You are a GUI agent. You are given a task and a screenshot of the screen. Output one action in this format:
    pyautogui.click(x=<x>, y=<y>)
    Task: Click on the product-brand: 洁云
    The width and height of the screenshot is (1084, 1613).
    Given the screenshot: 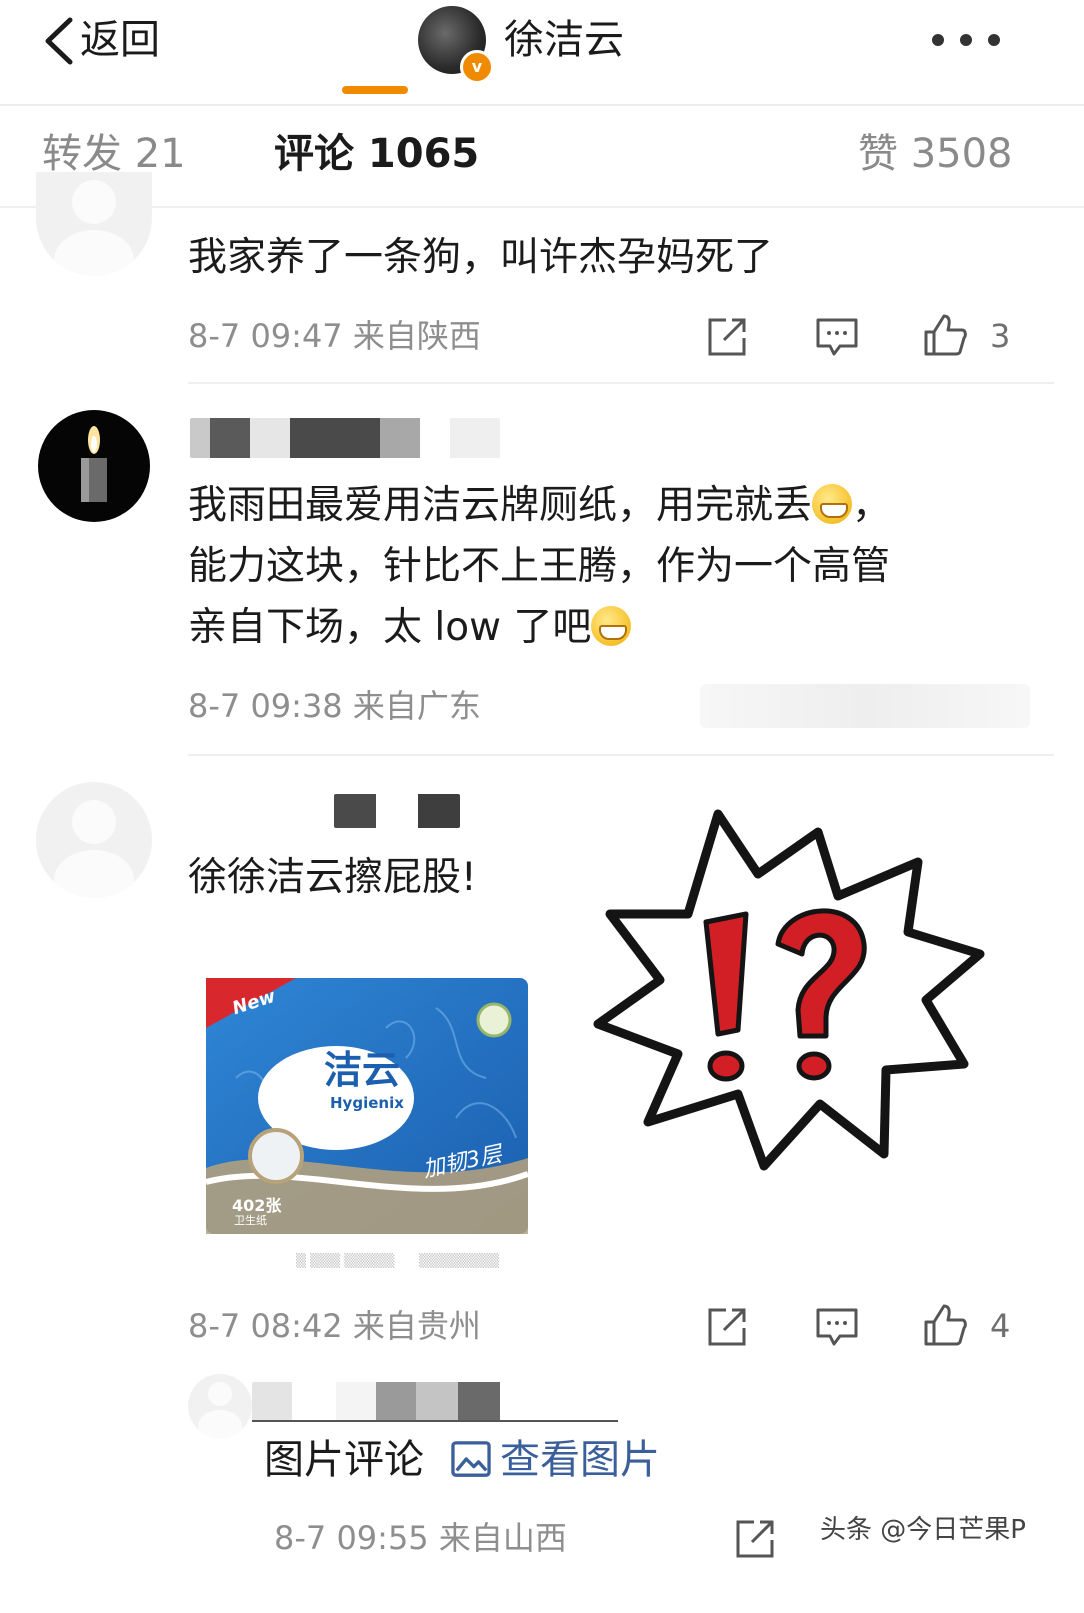 What is the action you would take?
    pyautogui.click(x=362, y=1070)
    